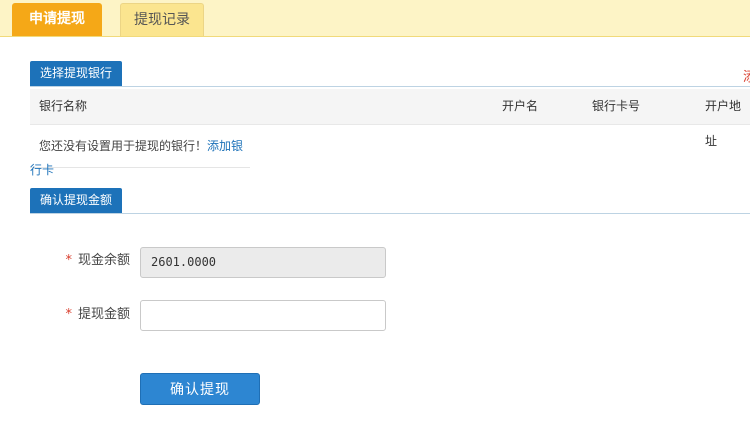  I want to click on balance-label-wrap: * 现金余额, so click(85, 261).